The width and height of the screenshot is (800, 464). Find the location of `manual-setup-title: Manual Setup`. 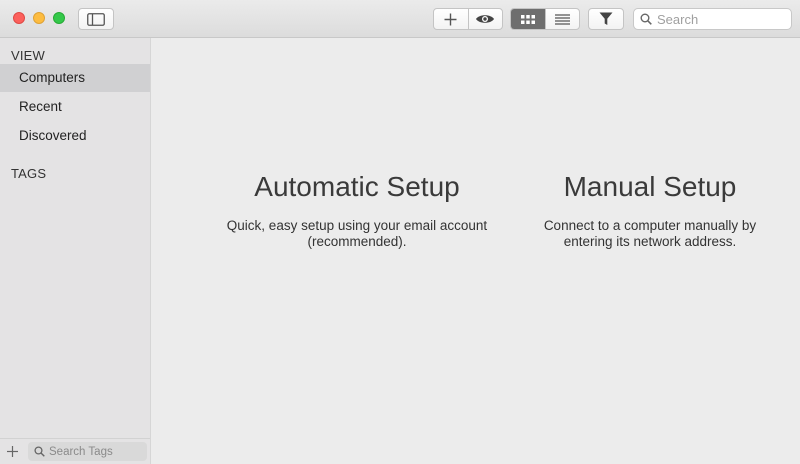

manual-setup-title: Manual Setup is located at coordinates (650, 186).